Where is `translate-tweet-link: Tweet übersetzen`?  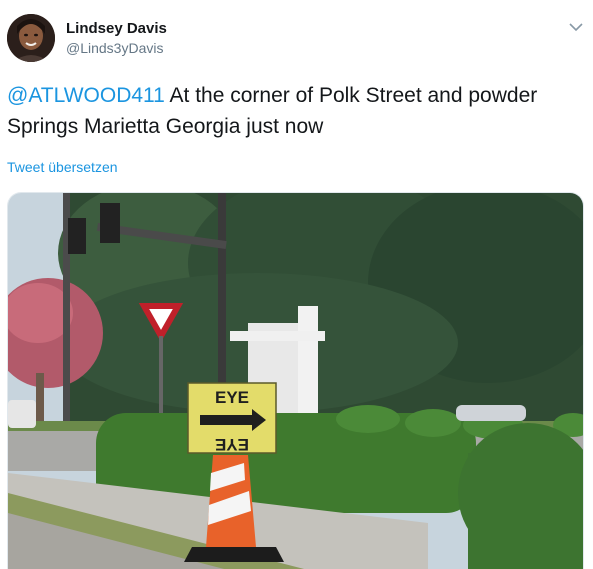
translate-tweet-link: Tweet übersetzen is located at coordinates (62, 167).